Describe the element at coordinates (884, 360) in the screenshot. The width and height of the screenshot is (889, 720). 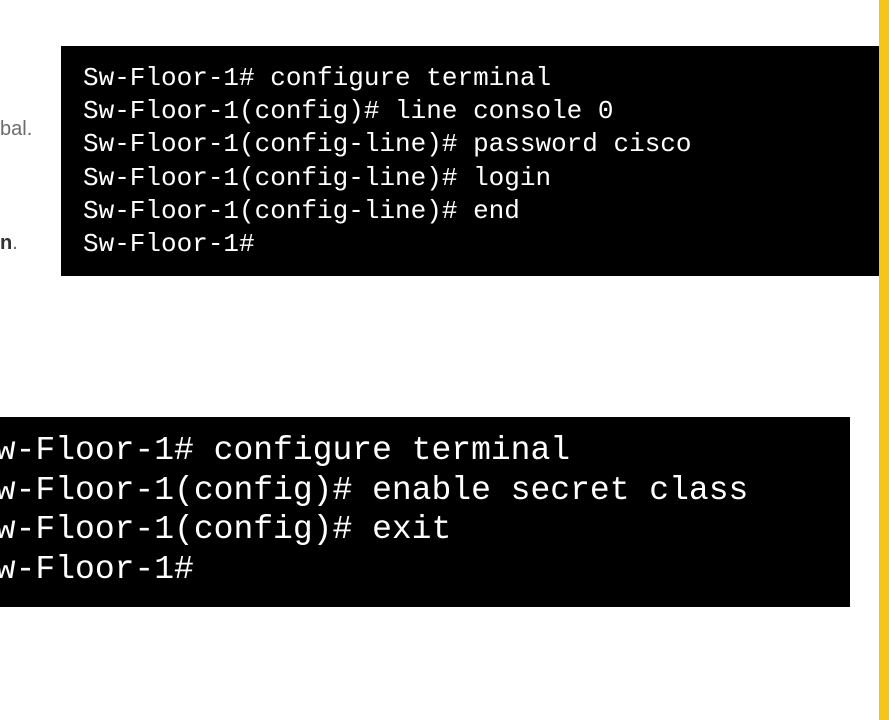
I see `accent-bar` at that location.